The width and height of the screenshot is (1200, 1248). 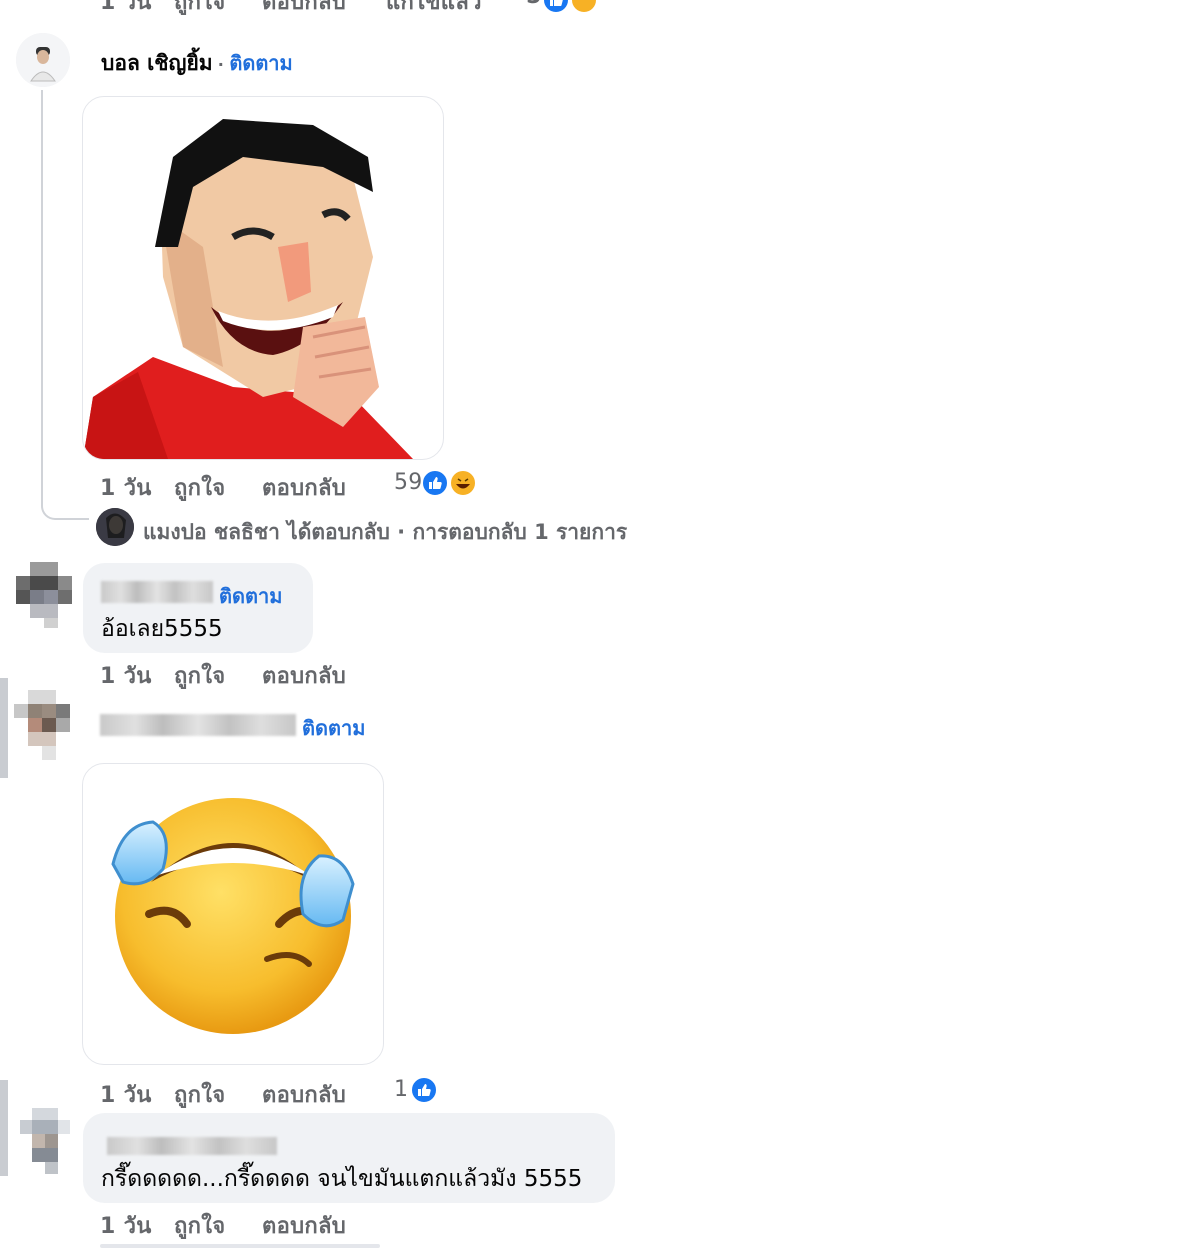 What do you see at coordinates (198, 608) in the screenshot?
I see `comment-bubble: ติดตาม อ้อเลย5555` at bounding box center [198, 608].